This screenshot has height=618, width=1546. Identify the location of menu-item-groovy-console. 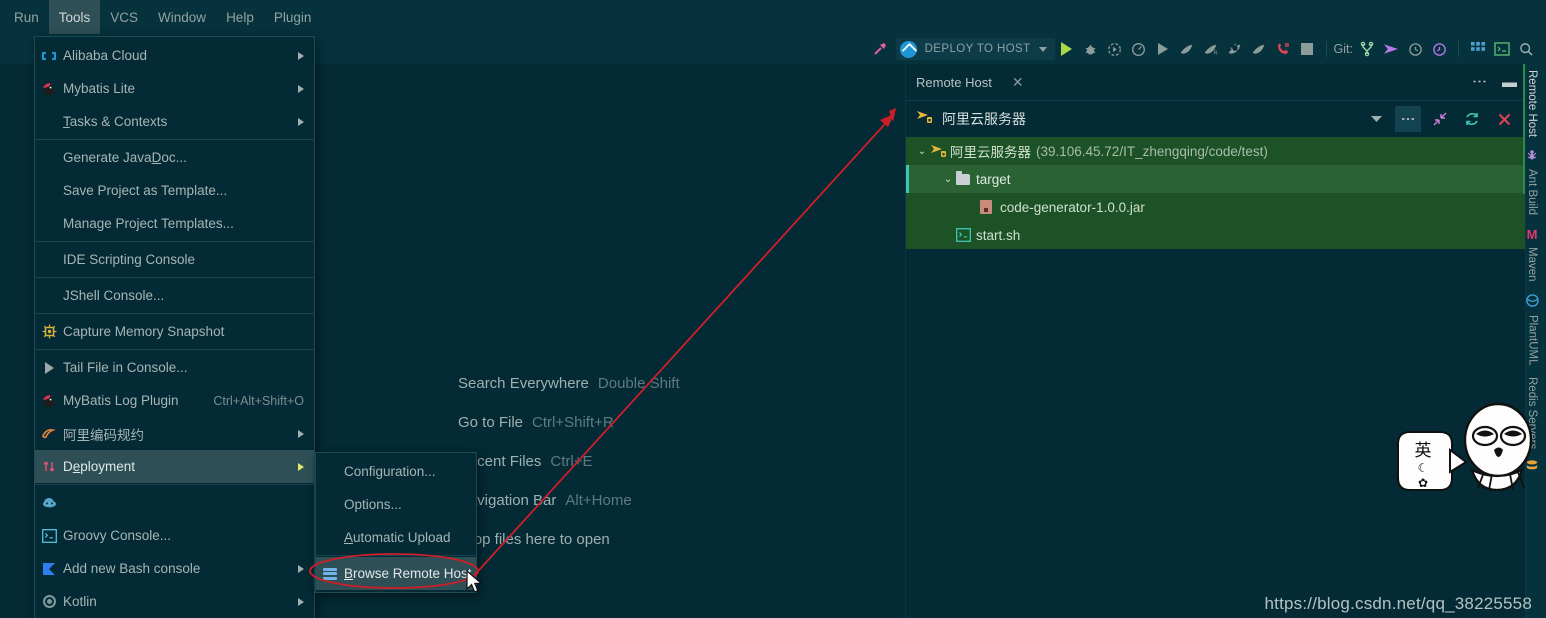
(174, 502).